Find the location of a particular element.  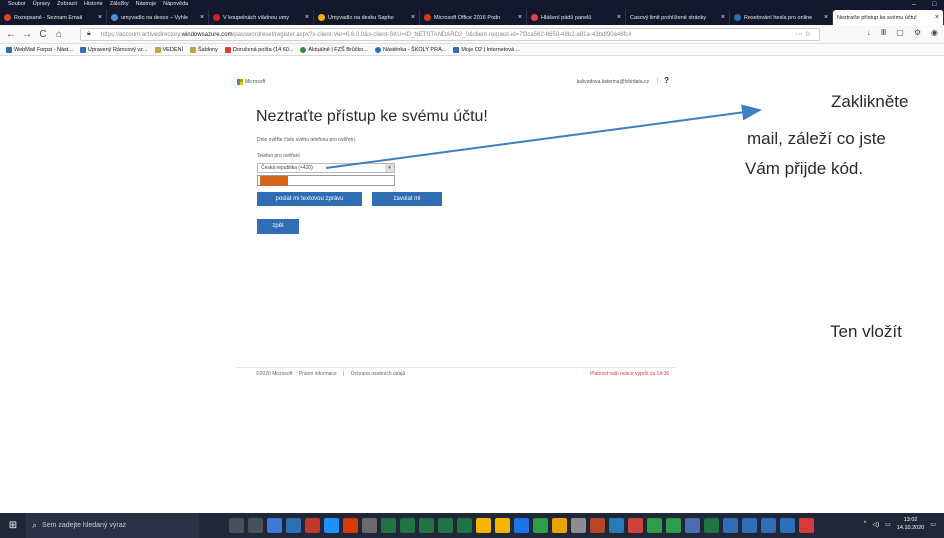

tab-umyvadlo-search: umyvadlo na desce – Vyhle × is located at coordinates (158, 17).